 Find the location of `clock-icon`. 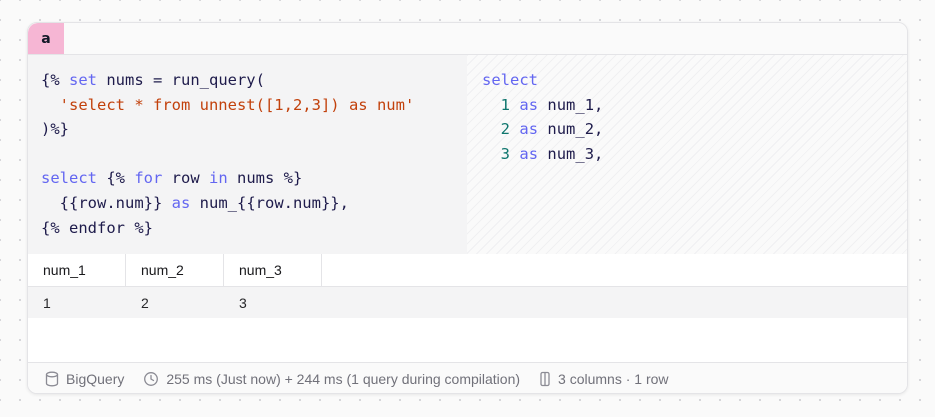

clock-icon is located at coordinates (151, 378).